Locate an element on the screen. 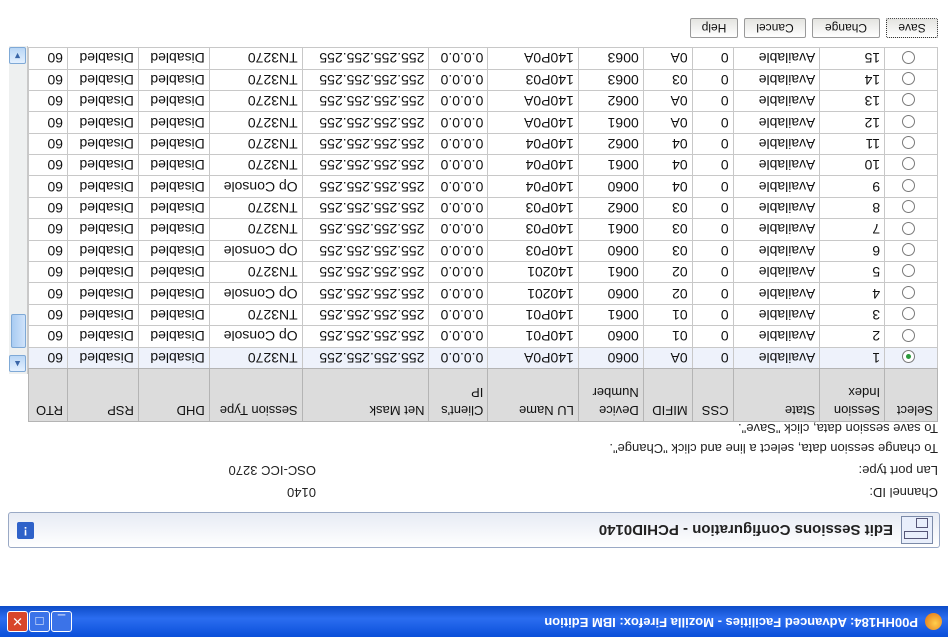  table-cell: 04 is located at coordinates (668, 165).